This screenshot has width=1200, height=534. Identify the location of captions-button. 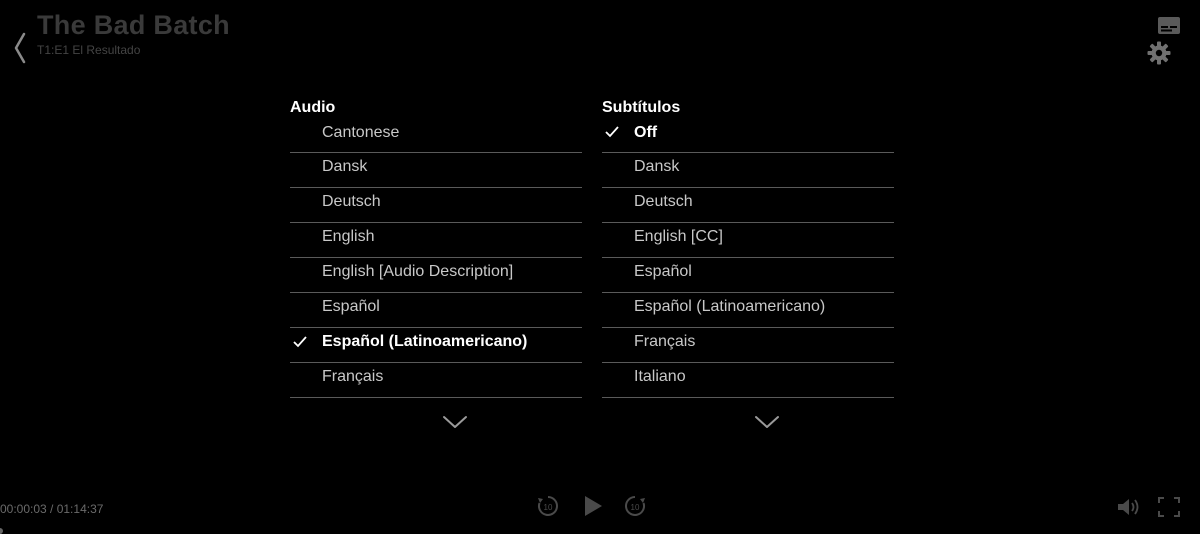
(1169, 26).